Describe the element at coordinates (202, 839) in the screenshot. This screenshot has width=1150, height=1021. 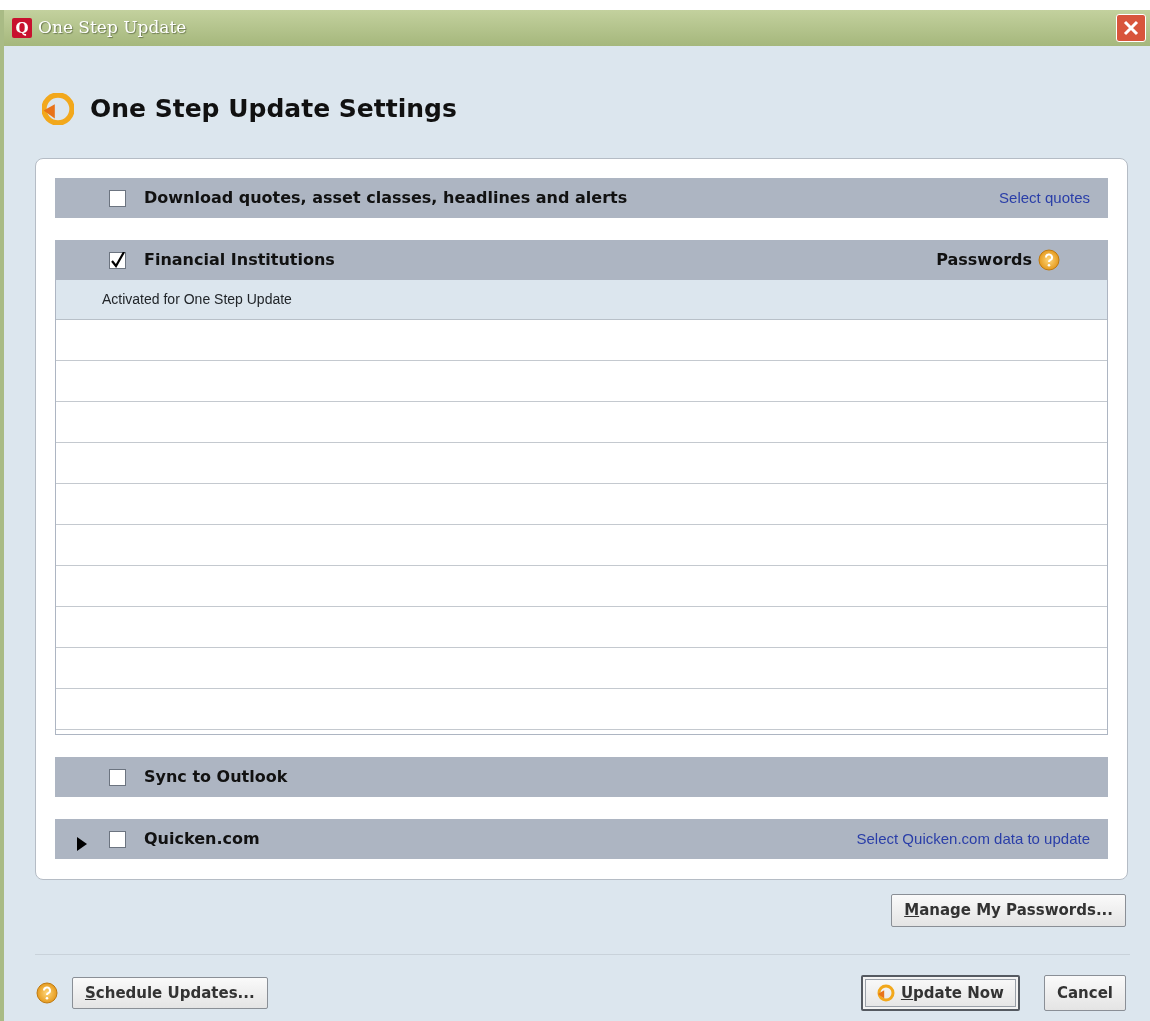
I see `section-label: Quicken.com` at that location.